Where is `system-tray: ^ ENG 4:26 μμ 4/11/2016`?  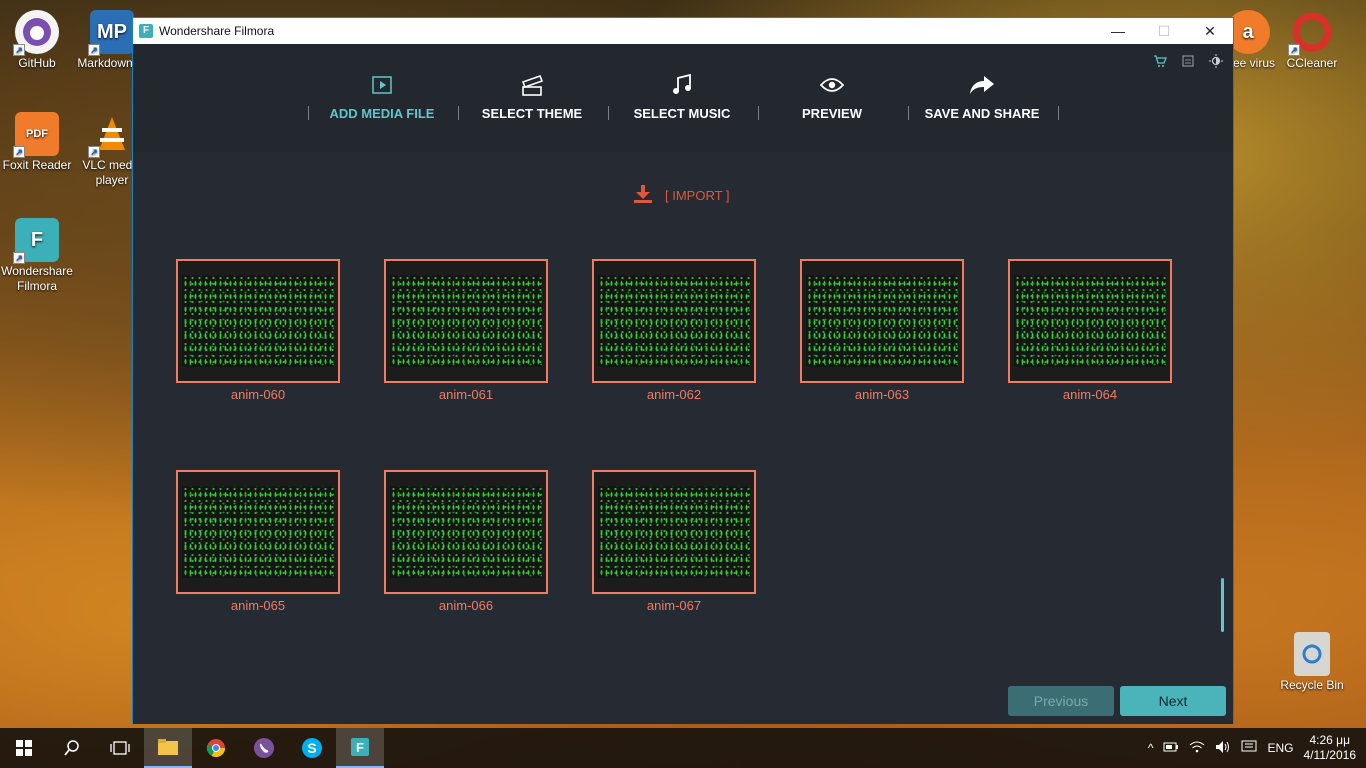
system-tray: ^ ENG 4:26 μμ 4/11/2016 is located at coordinates (1257, 748).